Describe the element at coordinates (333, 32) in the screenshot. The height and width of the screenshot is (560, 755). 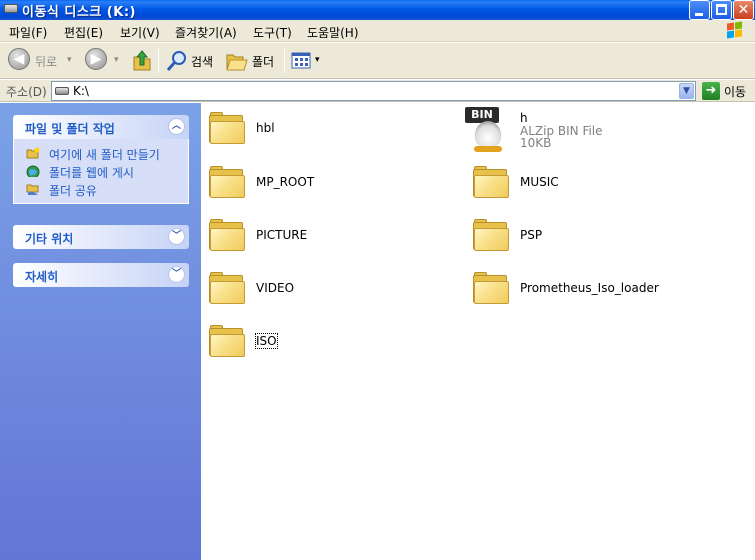
I see `menu-help: 도움말(H)` at that location.